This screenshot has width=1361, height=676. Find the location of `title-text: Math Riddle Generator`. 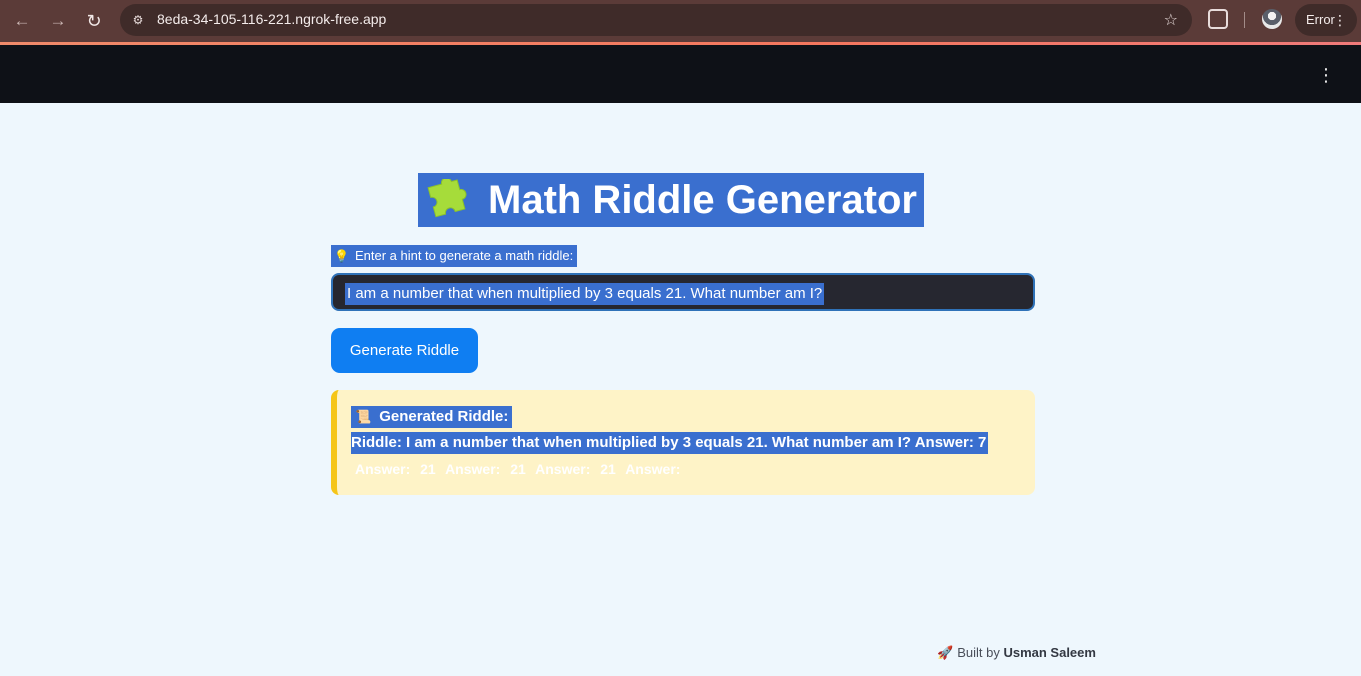

title-text: Math Riddle Generator is located at coordinates (702, 200).